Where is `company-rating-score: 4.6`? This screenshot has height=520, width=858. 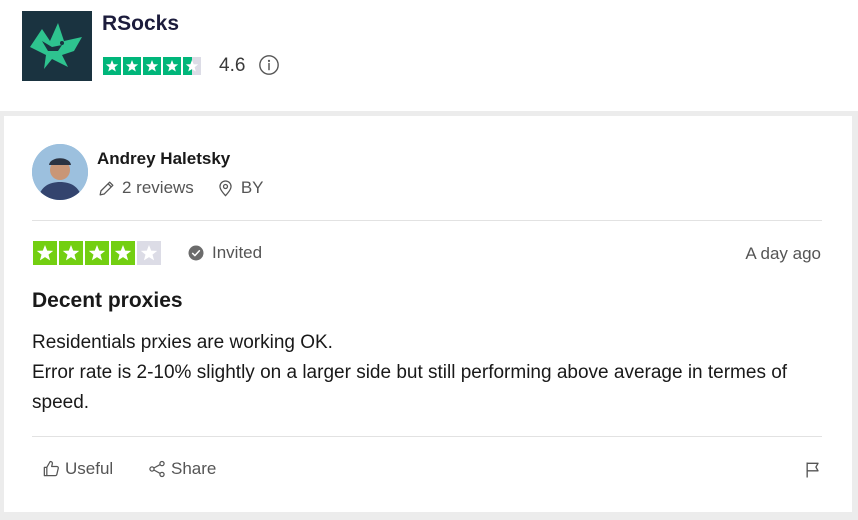
company-rating-score: 4.6 is located at coordinates (232, 65).